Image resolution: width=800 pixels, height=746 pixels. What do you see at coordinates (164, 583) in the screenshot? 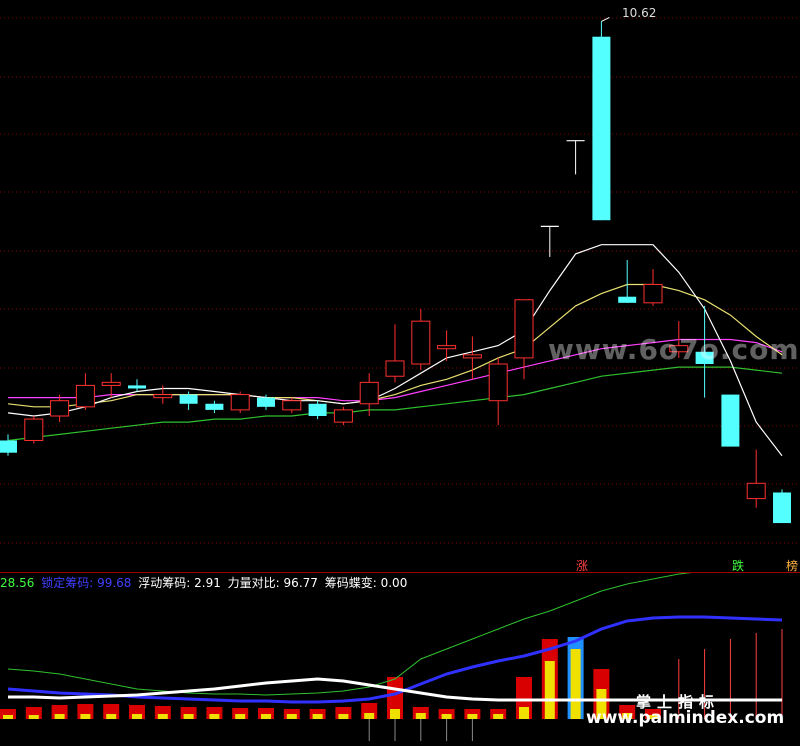
I see `floating-chip-label: 浮动筹码:` at bounding box center [164, 583].